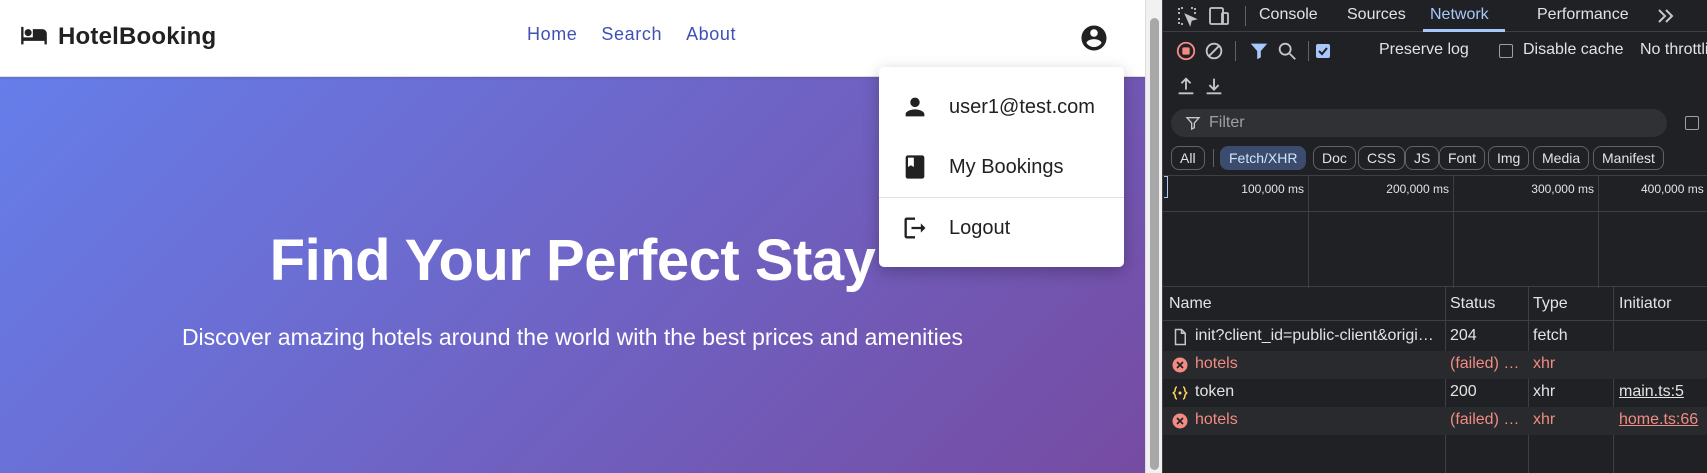  Describe the element at coordinates (1506, 51) in the screenshot. I see `disable-cache-checkbox` at that location.